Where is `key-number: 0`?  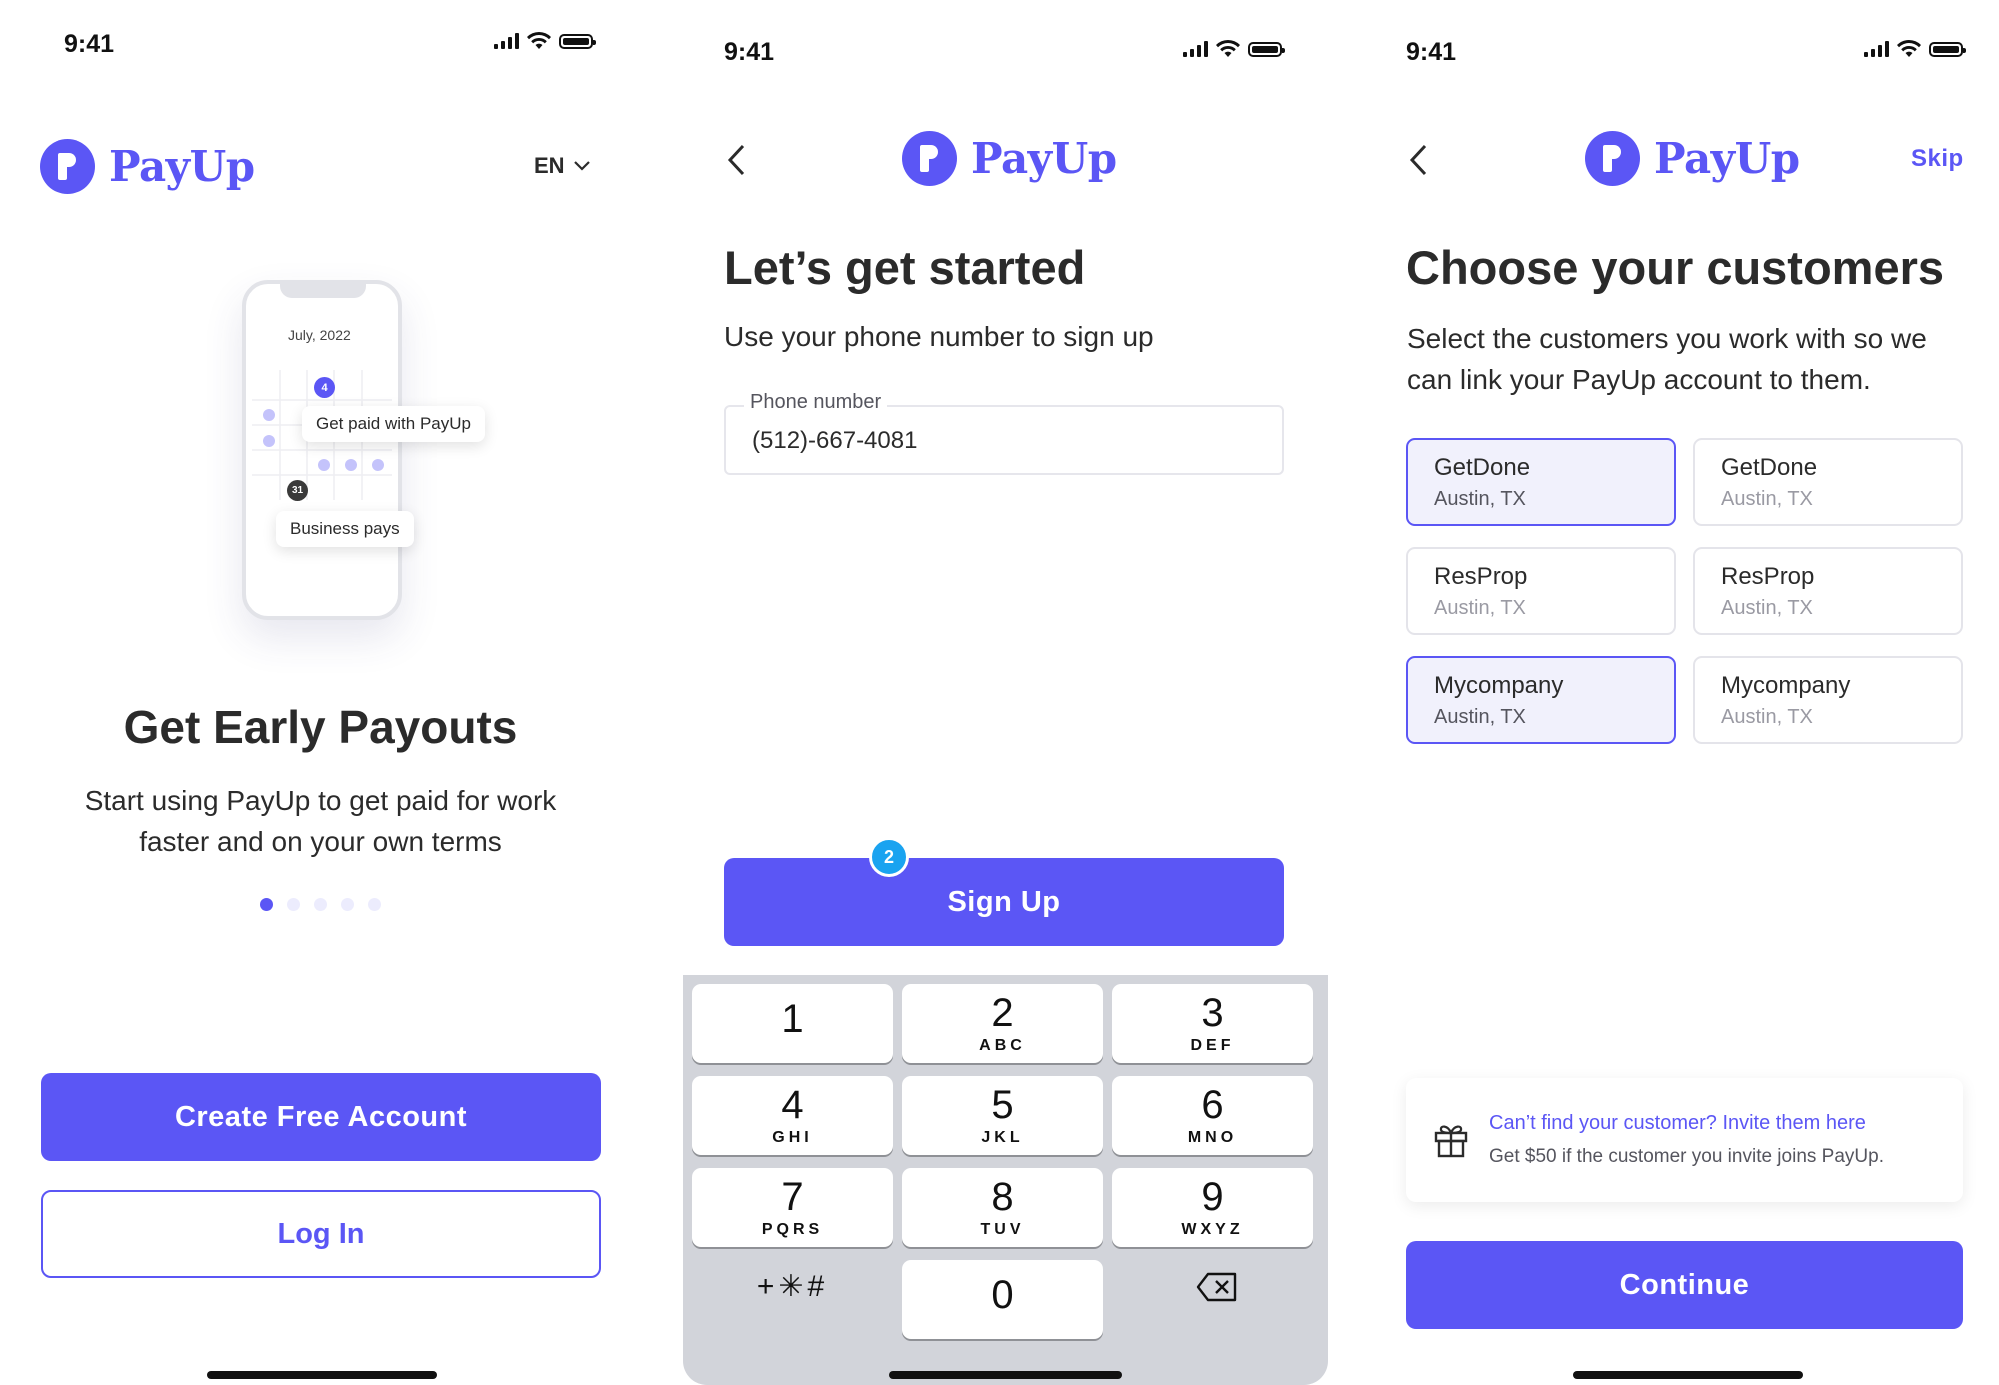
key-number: 0 is located at coordinates (1002, 1294).